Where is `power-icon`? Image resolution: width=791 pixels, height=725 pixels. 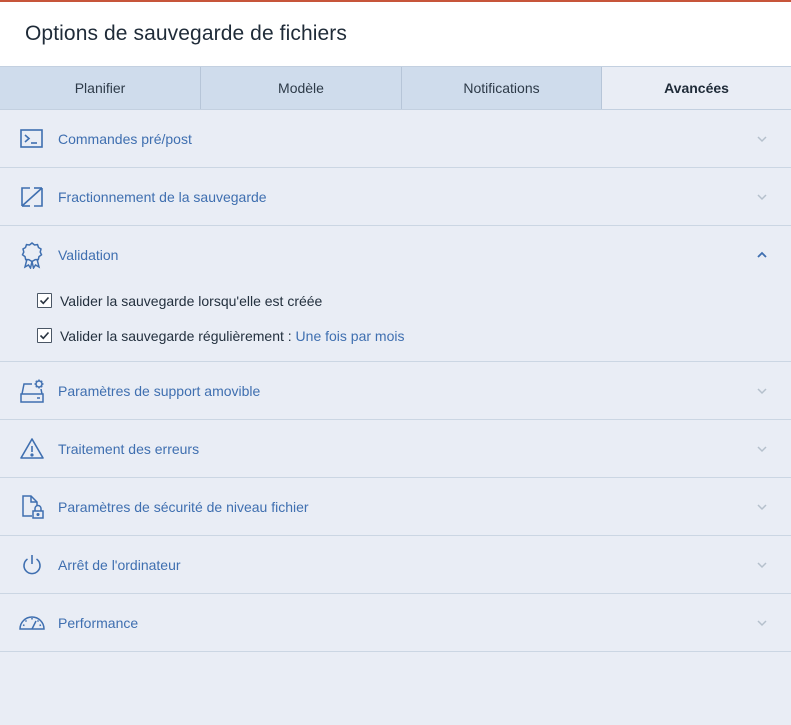
power-icon is located at coordinates (32, 565).